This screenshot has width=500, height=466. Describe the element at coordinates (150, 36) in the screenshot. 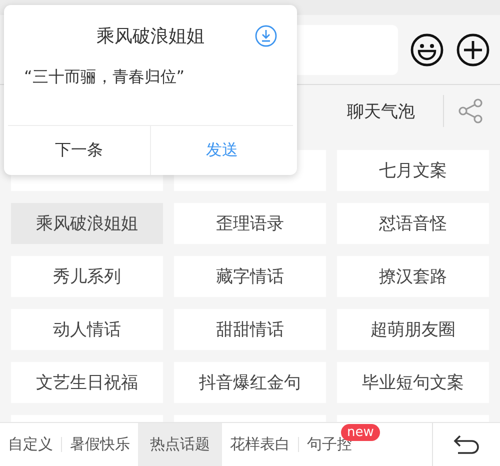

I see `popup-title: 乘风破浪姐姐` at that location.